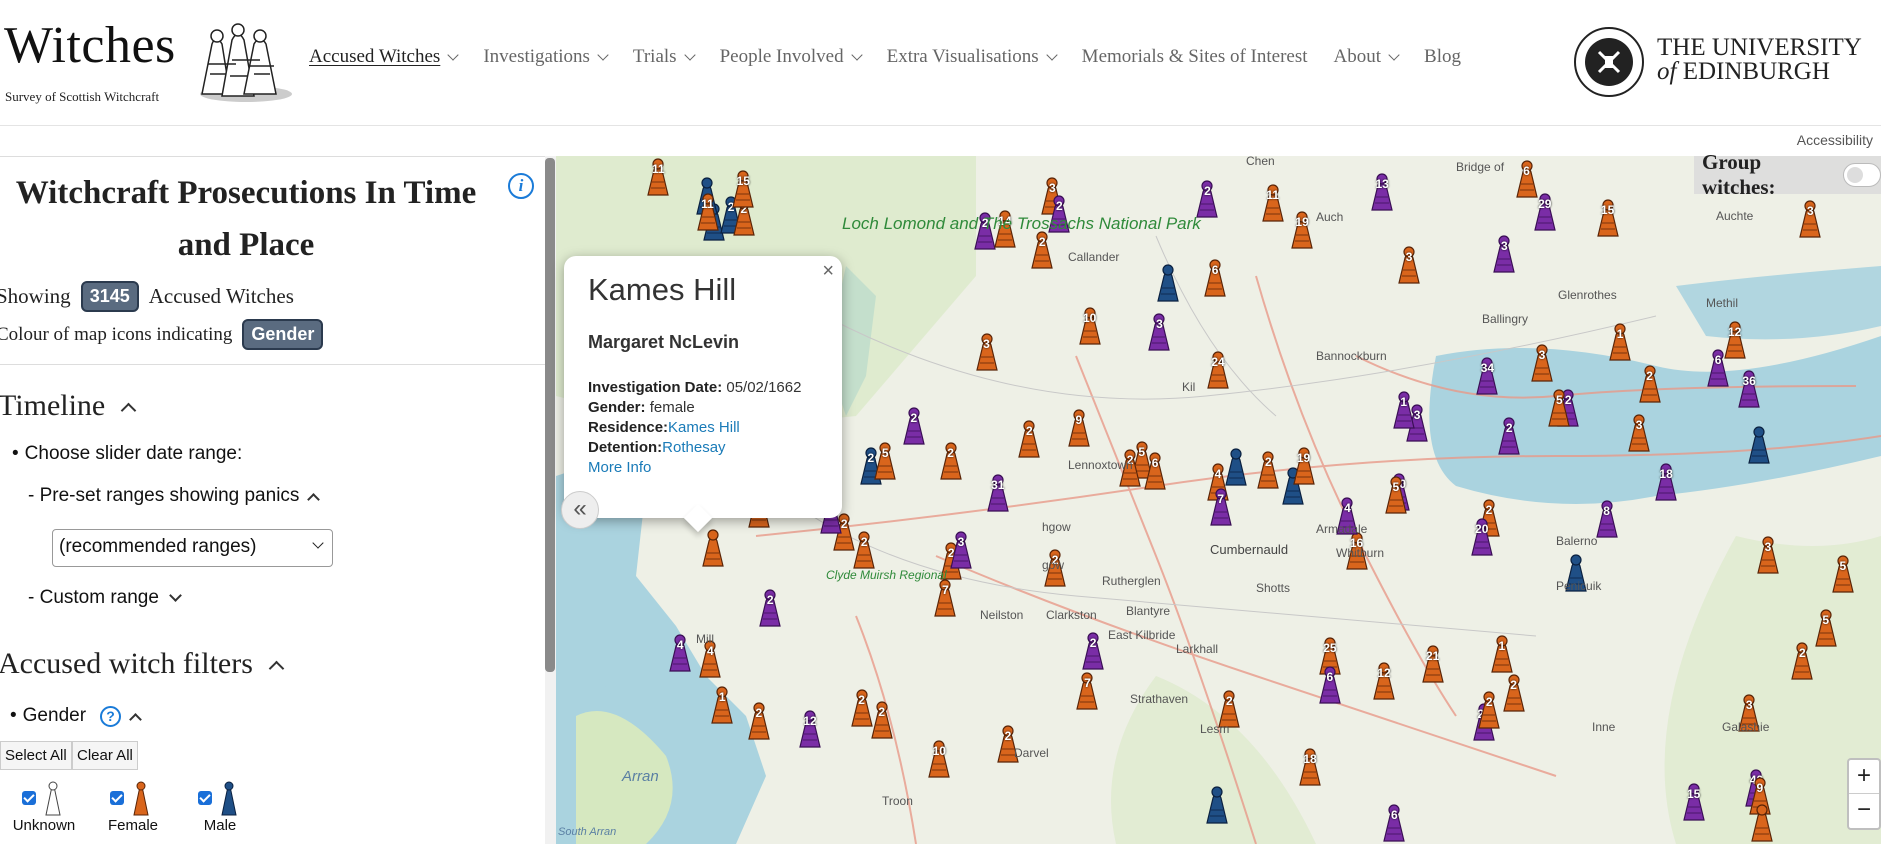 This screenshot has width=1881, height=844. I want to click on nav-about: About, so click(1367, 57).